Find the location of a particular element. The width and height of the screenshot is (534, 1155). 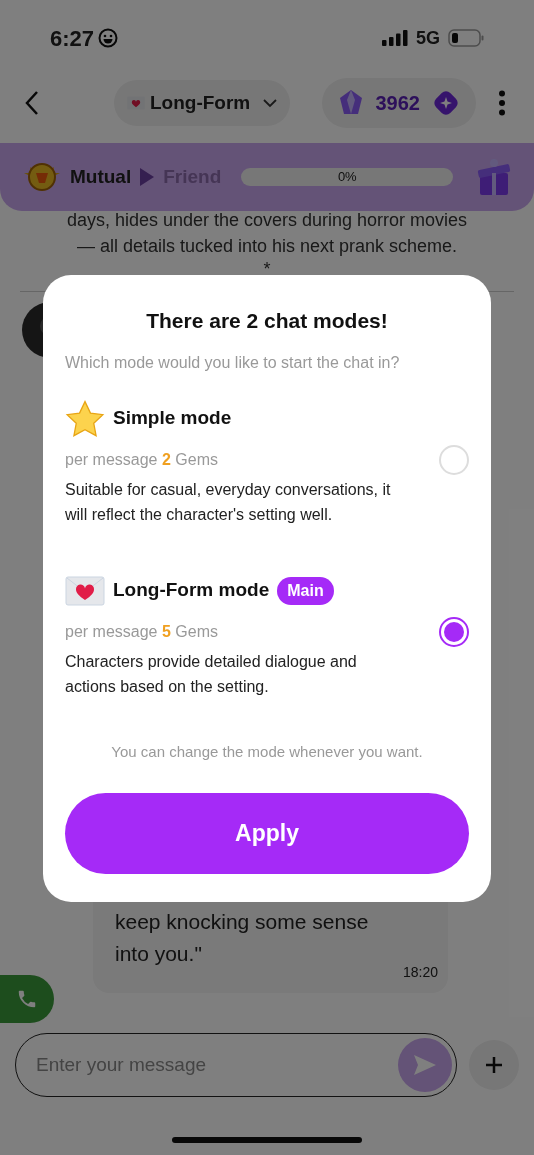

main-badge: Main is located at coordinates (305, 590).